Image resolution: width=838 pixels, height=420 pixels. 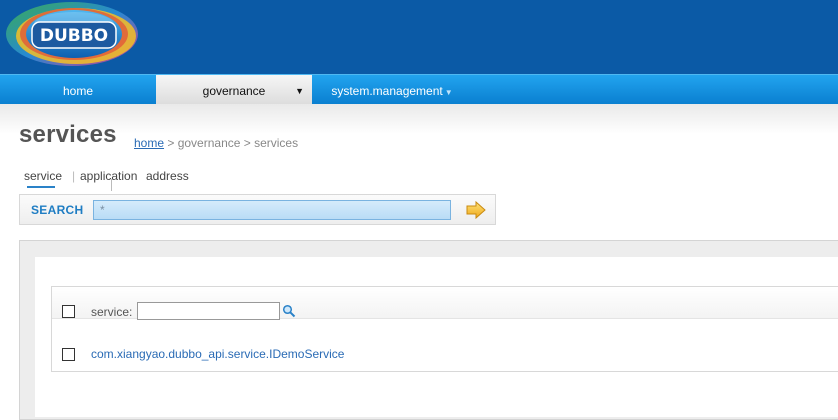 I want to click on nav-item-home: home, so click(x=78, y=90).